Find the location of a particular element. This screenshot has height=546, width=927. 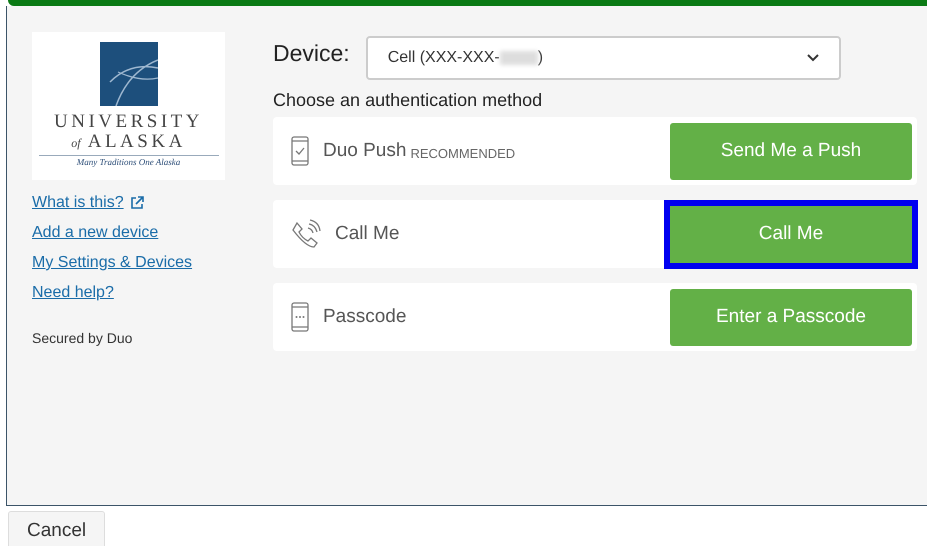

help-link: What is this? is located at coordinates (78, 203).